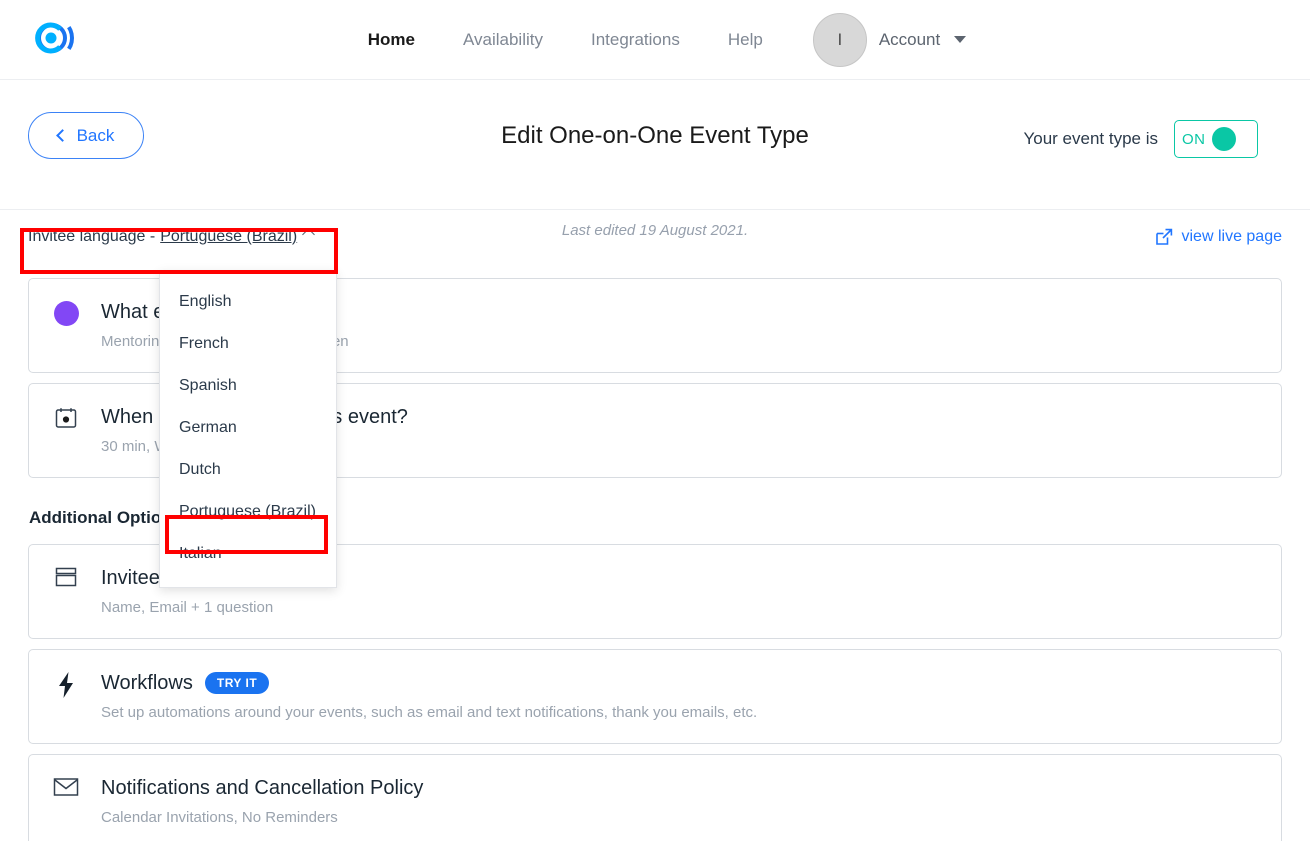 The image size is (1310, 841). I want to click on card-title-text: Notifications and Cancellation Policy, so click(262, 788).